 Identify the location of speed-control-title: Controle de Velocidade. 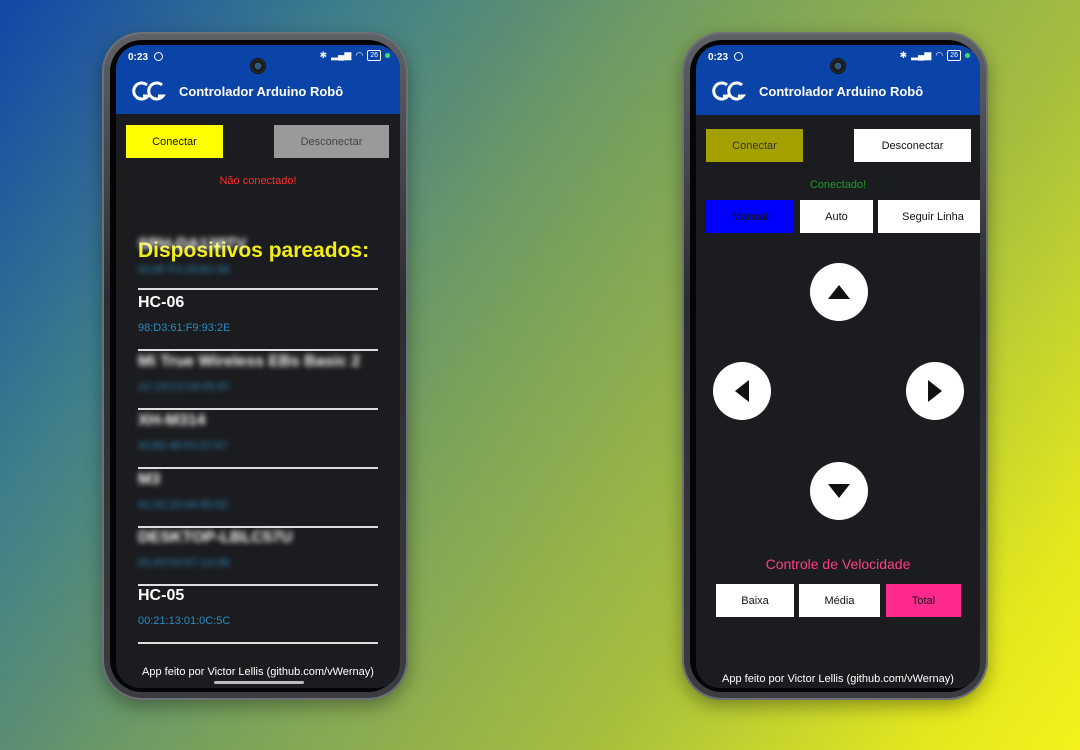
(838, 564).